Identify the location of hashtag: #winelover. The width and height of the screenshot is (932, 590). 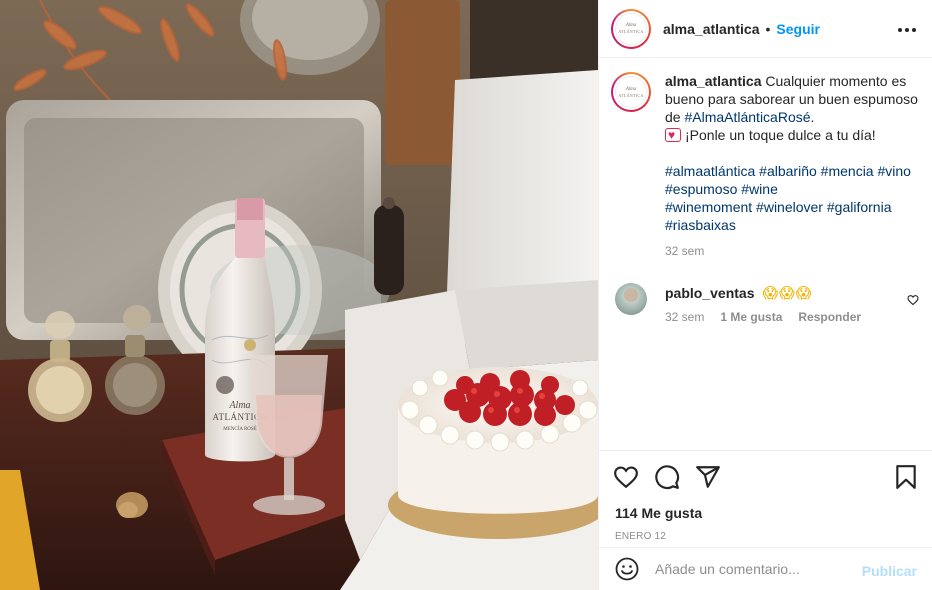
(789, 207).